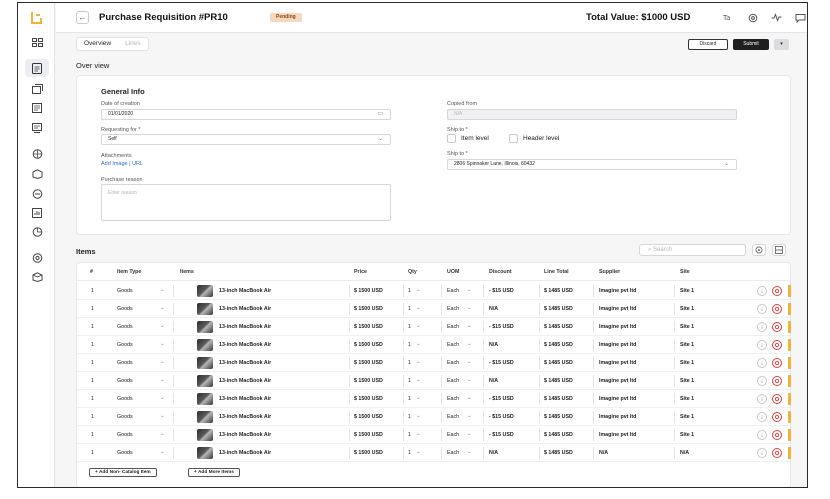 The width and height of the screenshot is (830, 499). I want to click on header-level-option: Header level, so click(534, 138).